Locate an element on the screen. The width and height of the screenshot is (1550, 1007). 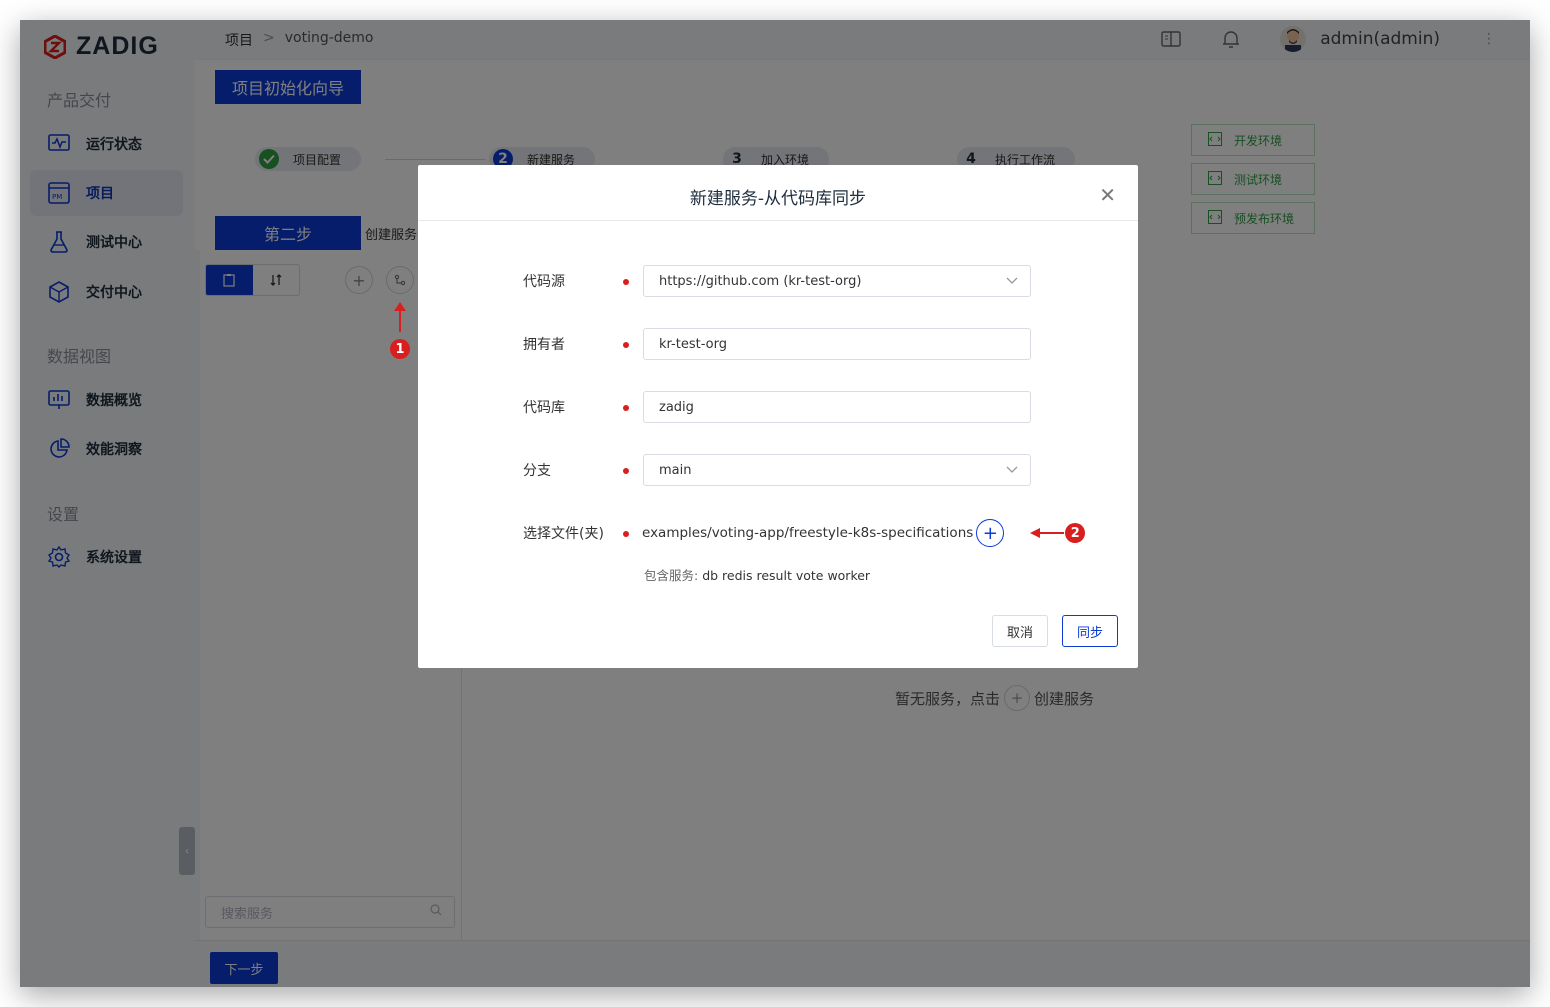
form-row-owner: 拥有者 kr-test-org is located at coordinates (777, 344).